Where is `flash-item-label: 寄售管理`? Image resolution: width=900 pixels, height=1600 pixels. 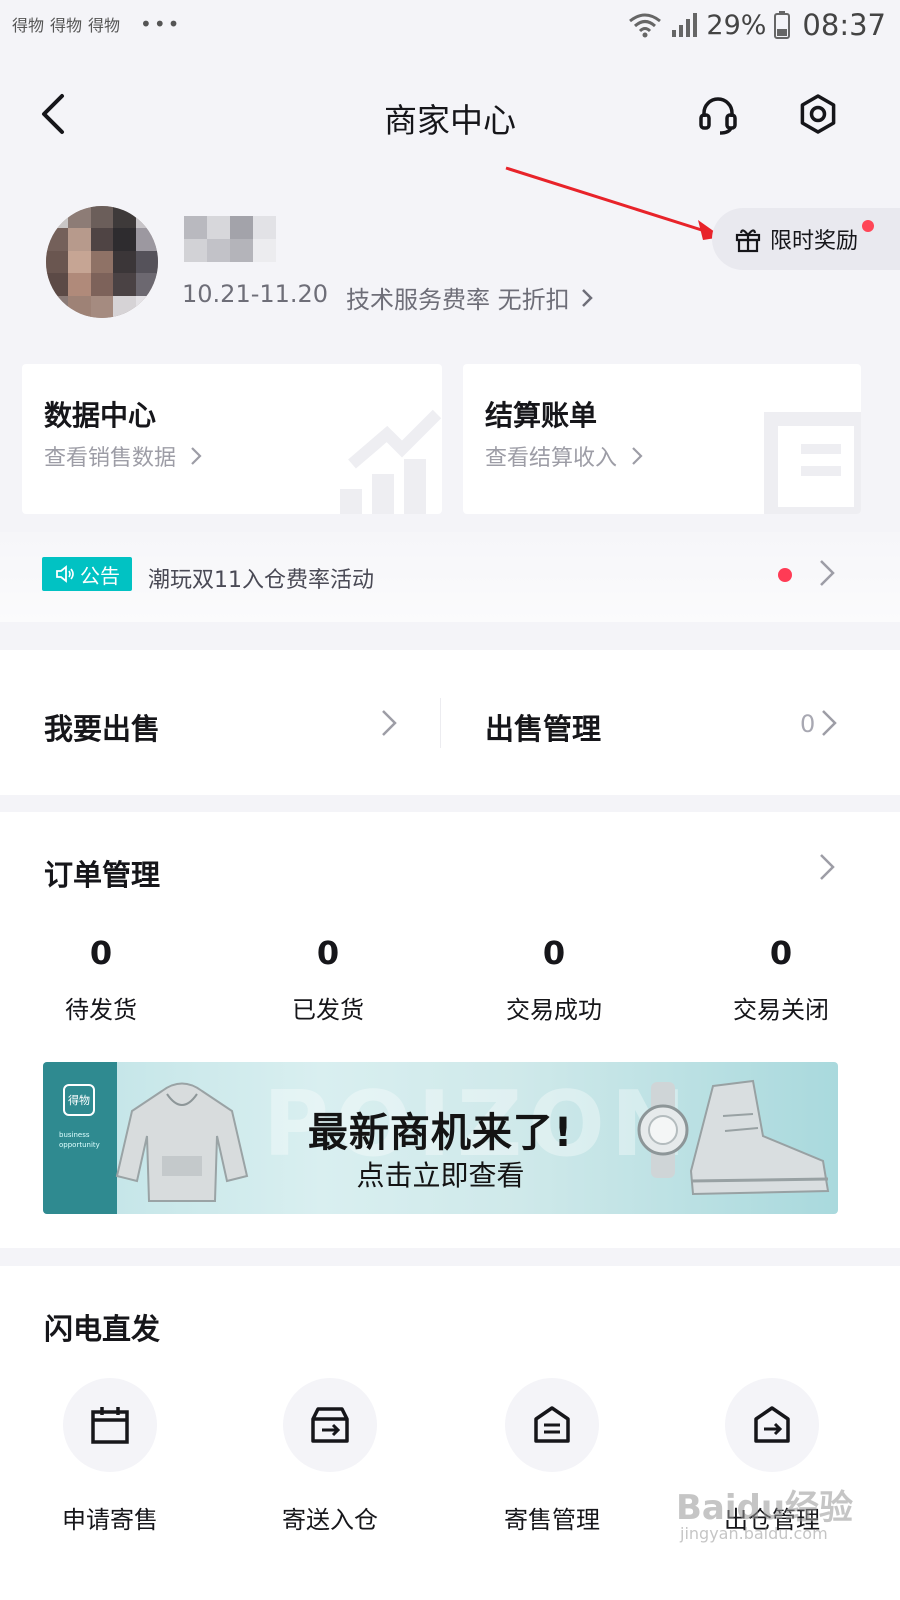 flash-item-label: 寄售管理 is located at coordinates (552, 1520).